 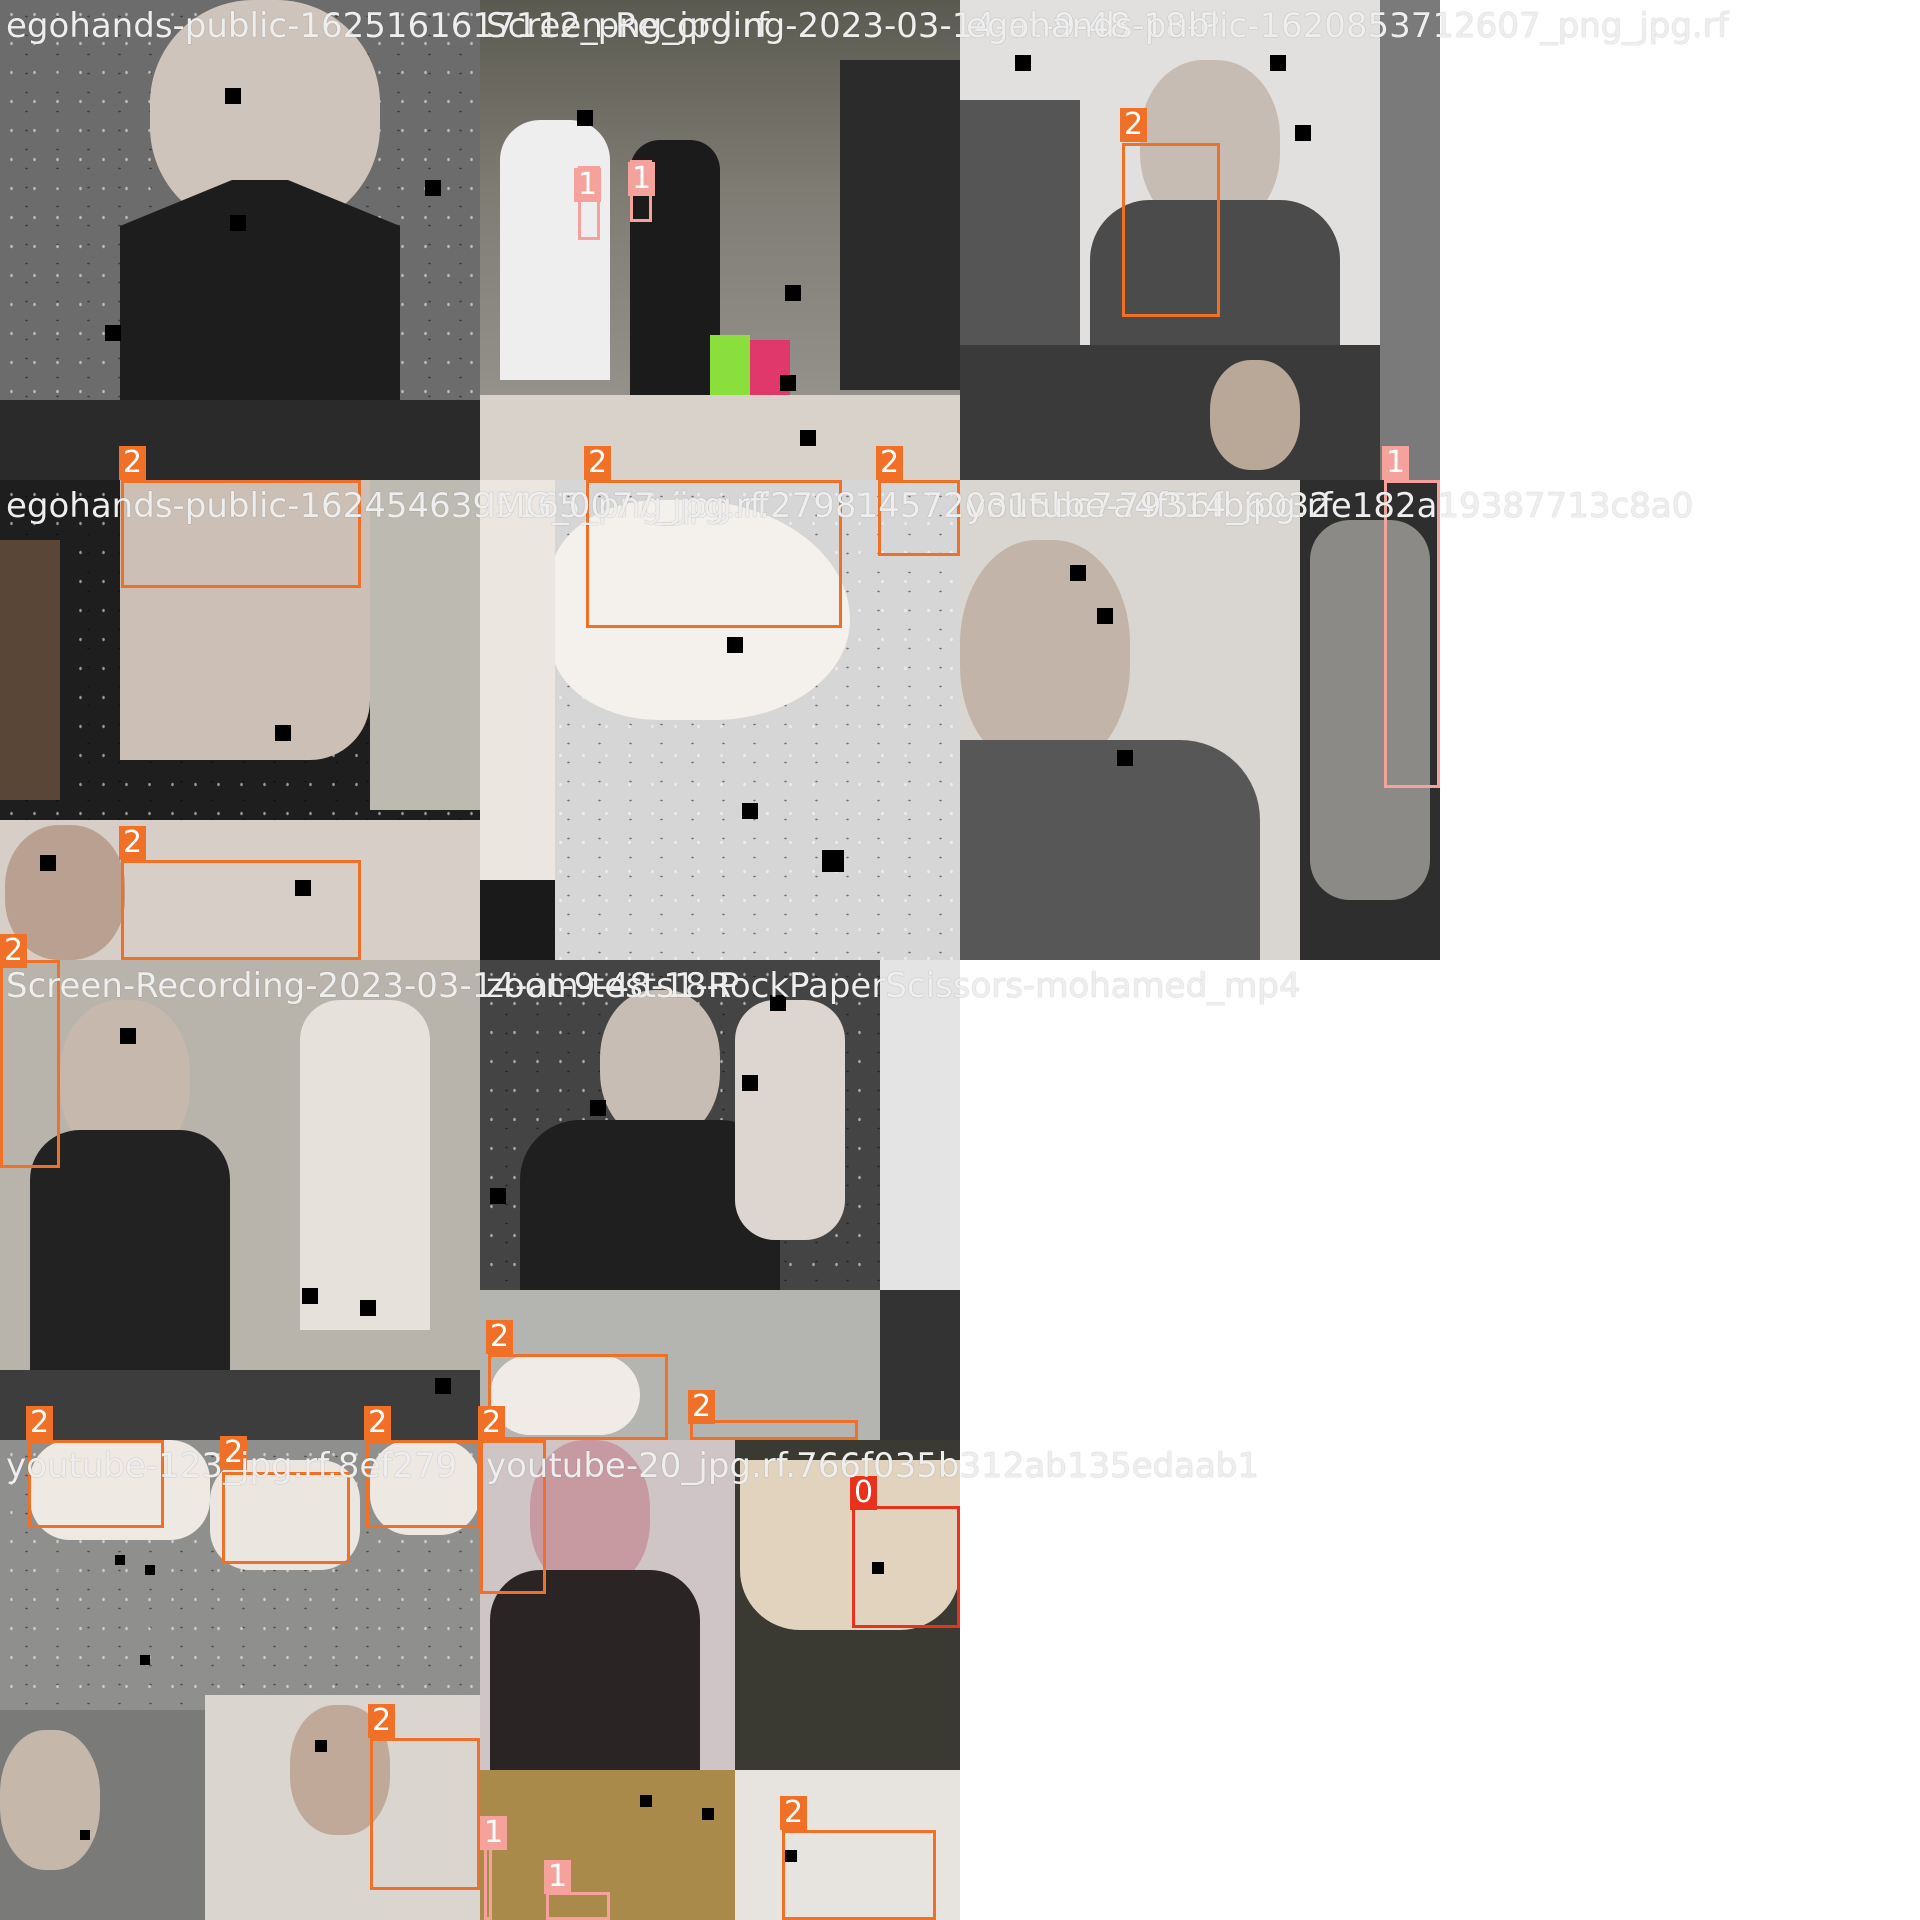 What do you see at coordinates (1410, 240) in the screenshot?
I see `grey-margin` at bounding box center [1410, 240].